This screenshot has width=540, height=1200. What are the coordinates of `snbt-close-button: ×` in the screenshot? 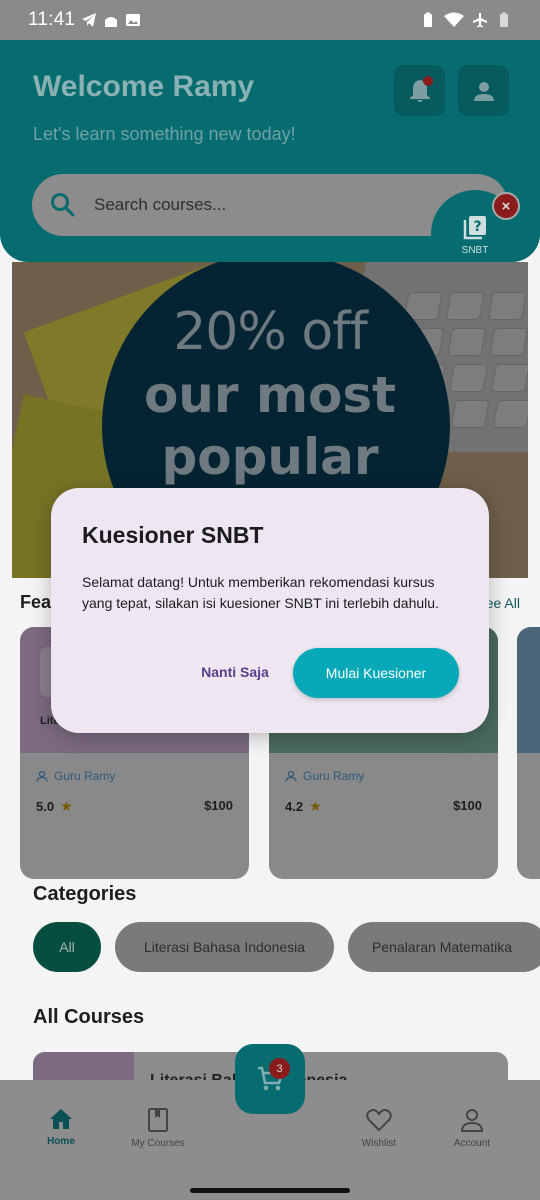 It's located at (506, 206).